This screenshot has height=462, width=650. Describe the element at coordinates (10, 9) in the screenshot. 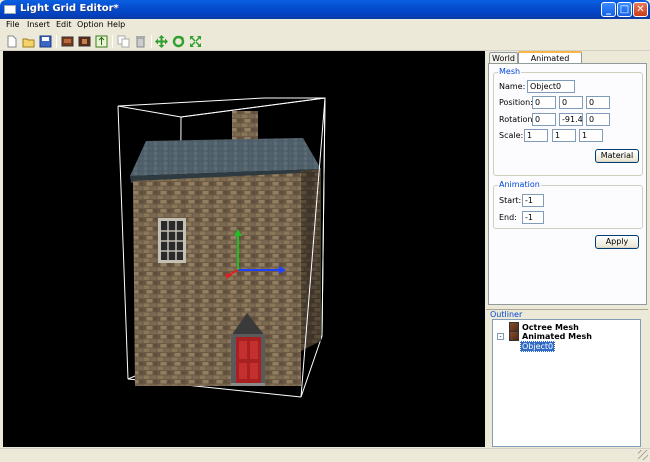

I see `app-icon` at that location.